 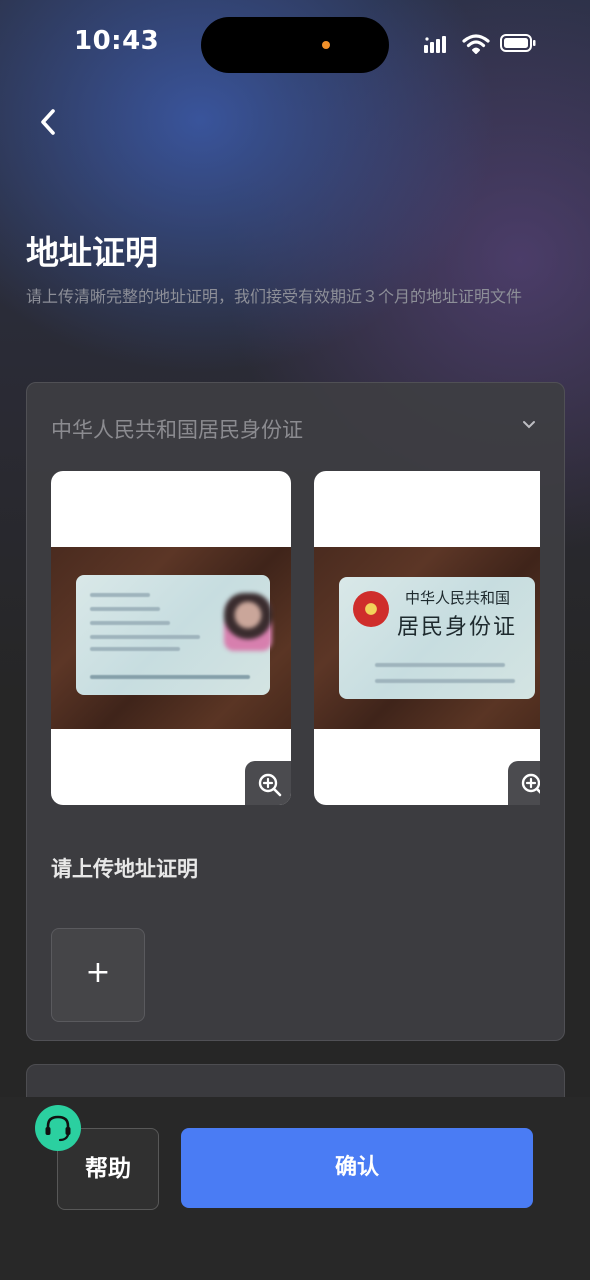 I want to click on battery-icon, so click(x=518, y=43).